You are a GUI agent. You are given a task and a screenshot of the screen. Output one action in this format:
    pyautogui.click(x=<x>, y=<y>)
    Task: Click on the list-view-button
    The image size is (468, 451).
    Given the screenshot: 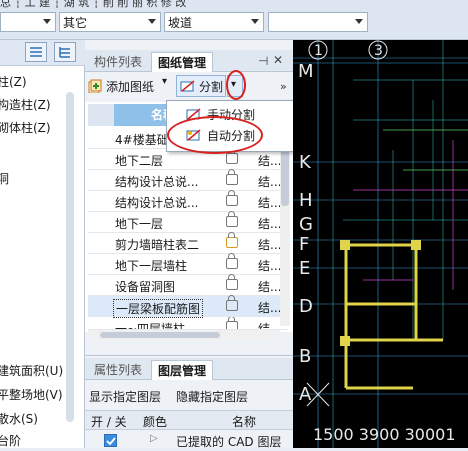 What is the action you would take?
    pyautogui.click(x=36, y=52)
    